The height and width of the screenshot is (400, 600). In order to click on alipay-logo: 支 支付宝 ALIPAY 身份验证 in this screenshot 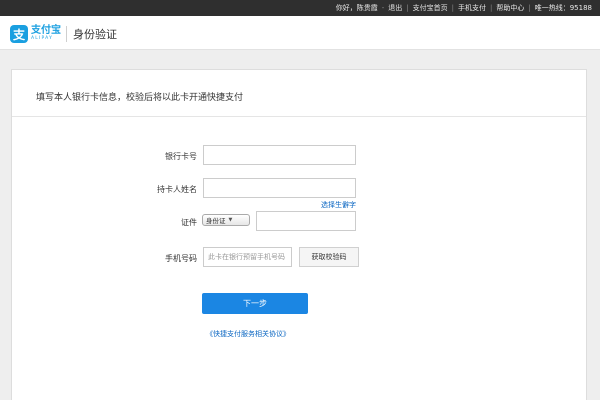, I will do `click(63, 34)`.